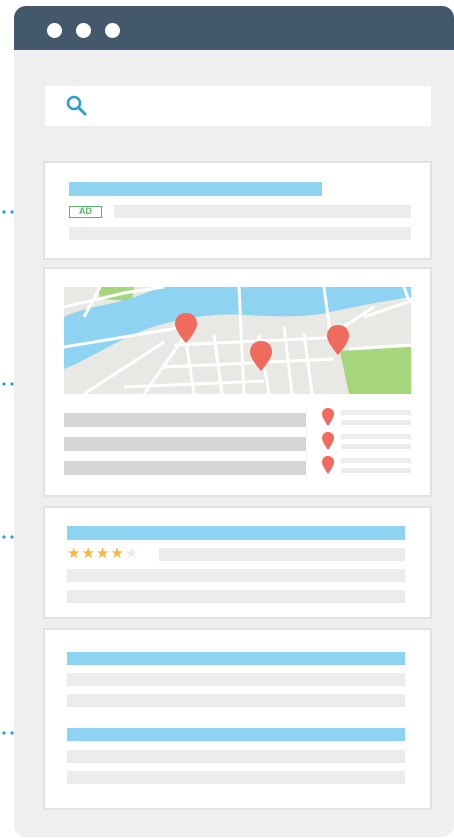 The width and height of the screenshot is (454, 839). I want to click on ad-result-snippet, so click(240, 233).